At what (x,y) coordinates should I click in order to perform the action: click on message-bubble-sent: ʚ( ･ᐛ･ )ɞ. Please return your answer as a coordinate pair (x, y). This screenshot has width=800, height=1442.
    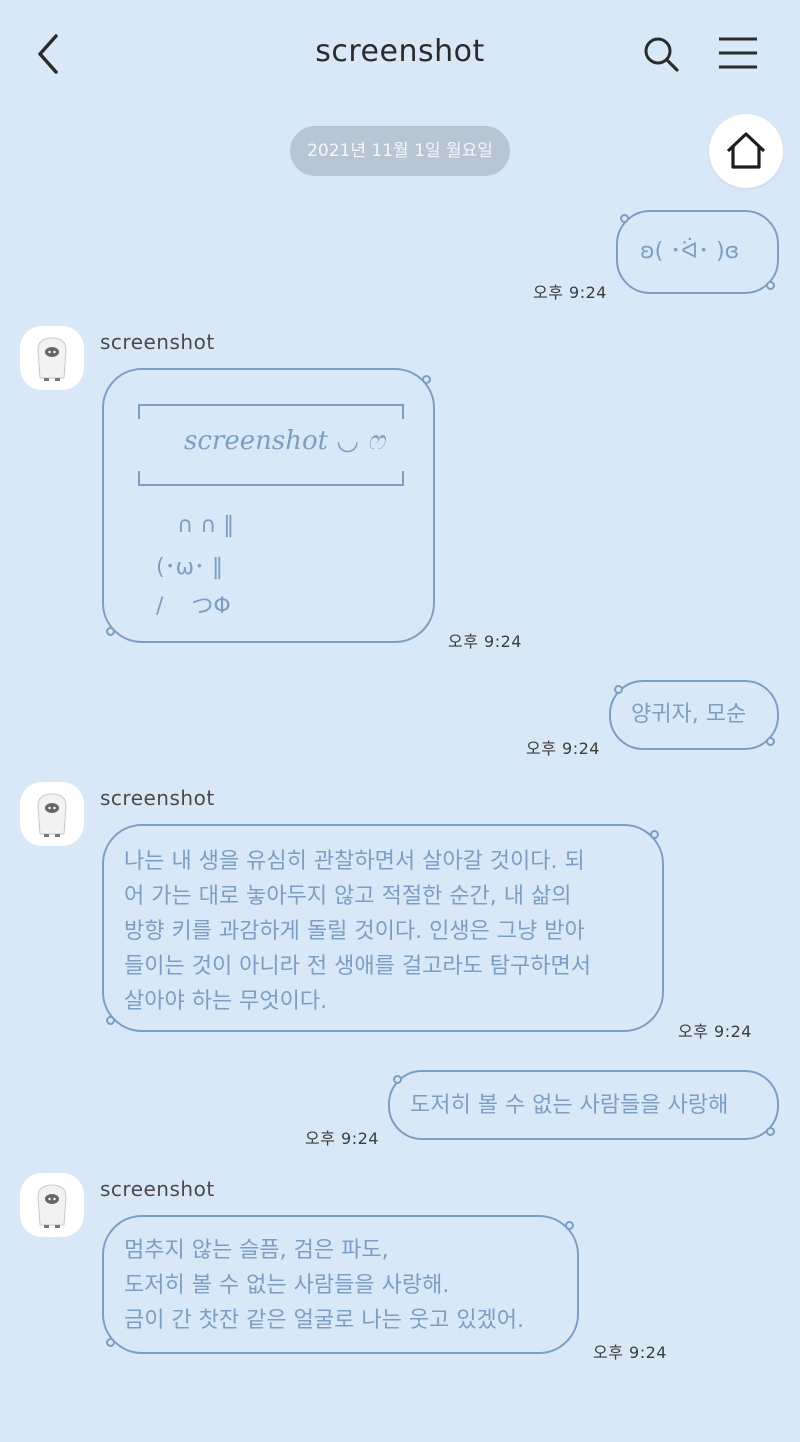
    Looking at the image, I should click on (697, 252).